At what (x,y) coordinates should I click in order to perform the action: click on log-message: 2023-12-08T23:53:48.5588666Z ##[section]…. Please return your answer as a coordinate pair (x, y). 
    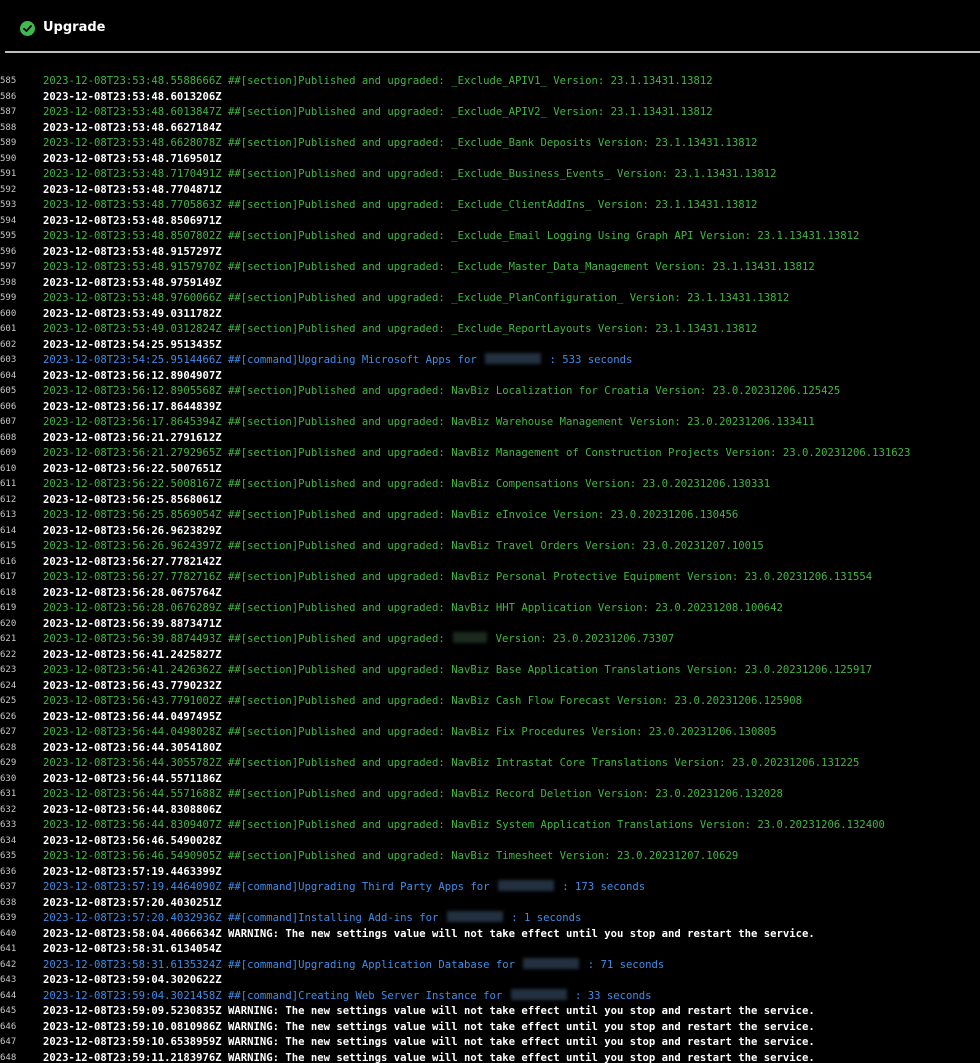
    Looking at the image, I should click on (378, 81).